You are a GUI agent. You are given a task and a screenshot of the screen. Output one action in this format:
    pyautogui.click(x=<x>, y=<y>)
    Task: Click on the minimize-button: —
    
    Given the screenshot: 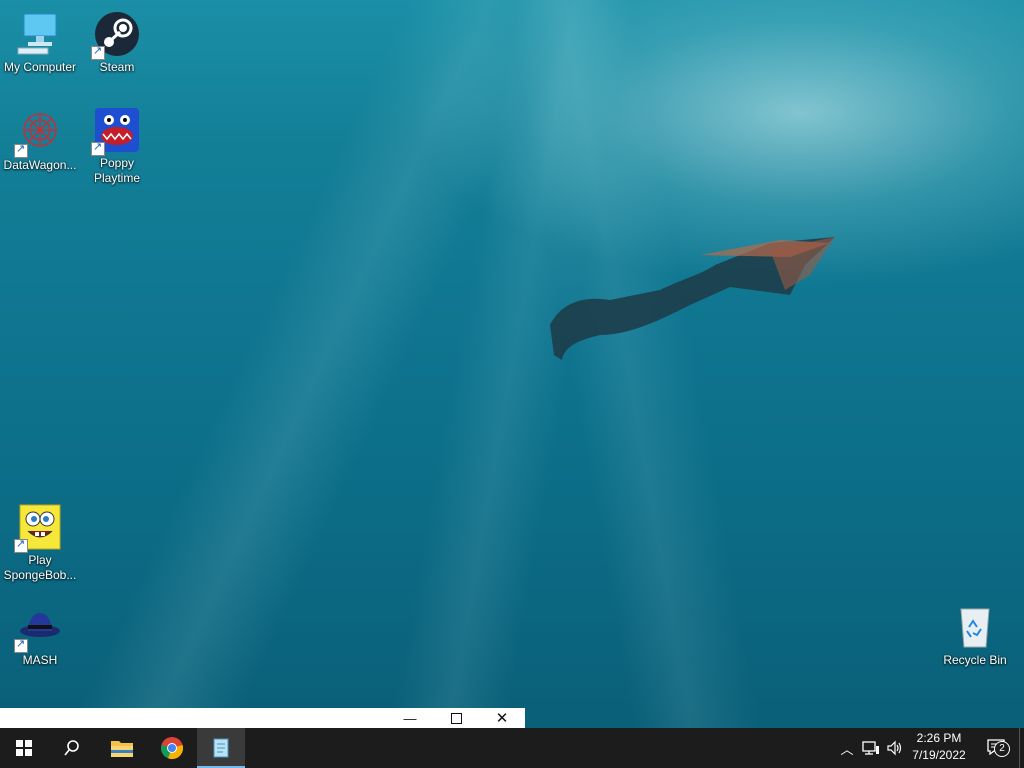 What is the action you would take?
    pyautogui.click(x=410, y=718)
    